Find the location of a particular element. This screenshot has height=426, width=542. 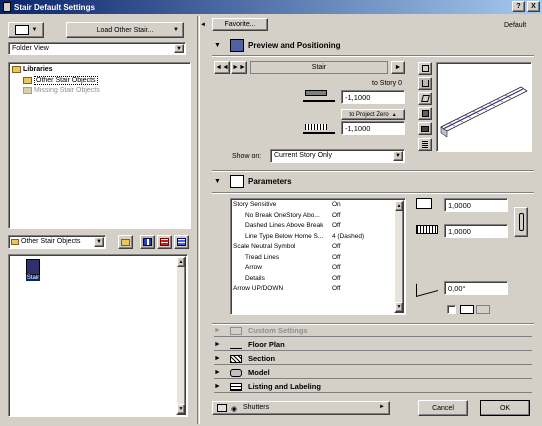

icon-view-button is located at coordinates (147, 242).